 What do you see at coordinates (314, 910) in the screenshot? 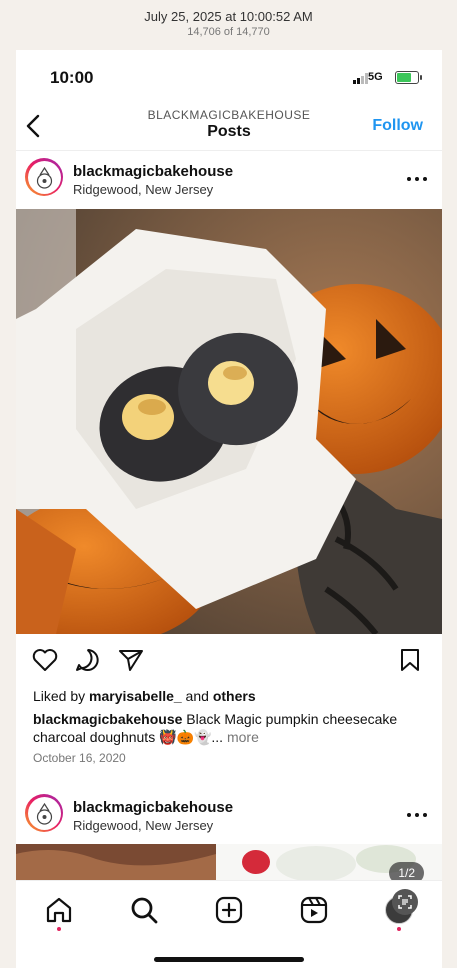
I see `reels-icon` at bounding box center [314, 910].